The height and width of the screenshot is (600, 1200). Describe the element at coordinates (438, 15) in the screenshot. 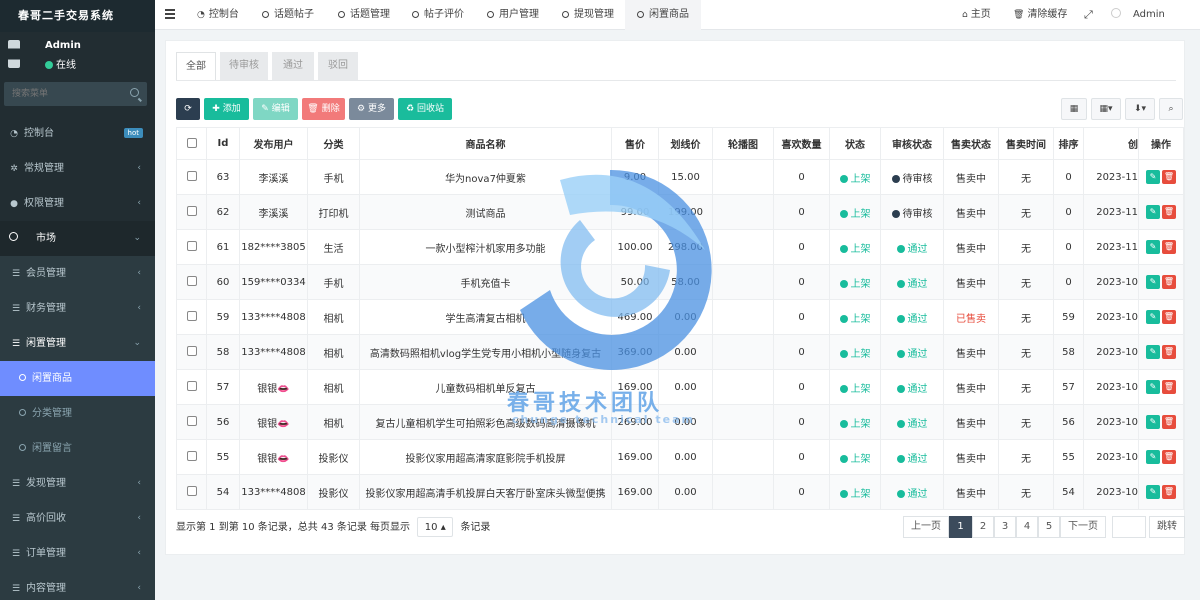

I see `tab-post-reviews: 帖子评价` at that location.